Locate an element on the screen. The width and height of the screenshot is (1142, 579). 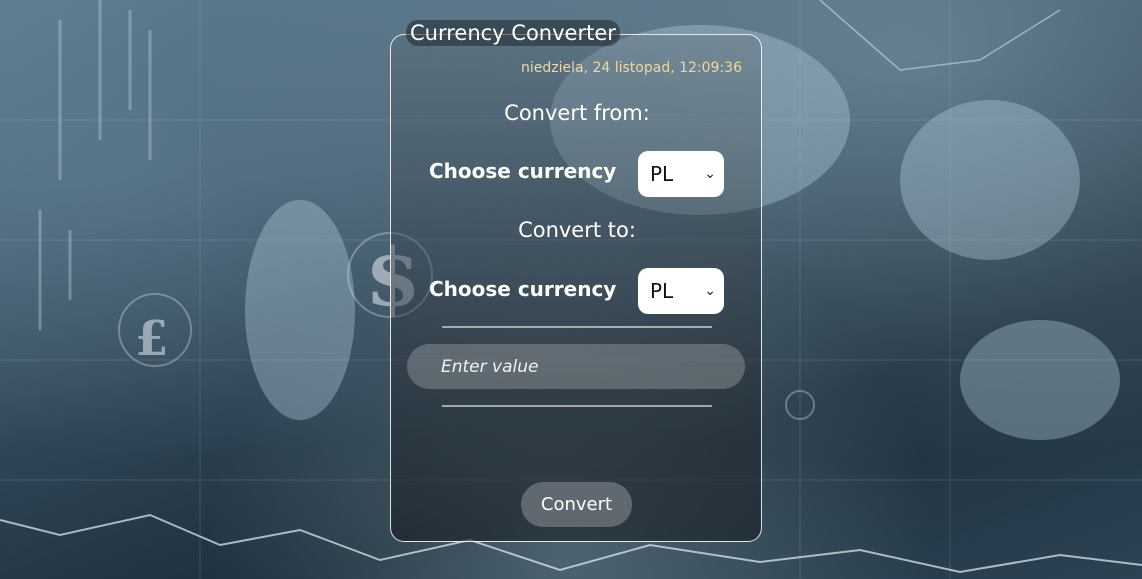
to-currency-select: PL ⌄ is located at coordinates (681, 291).